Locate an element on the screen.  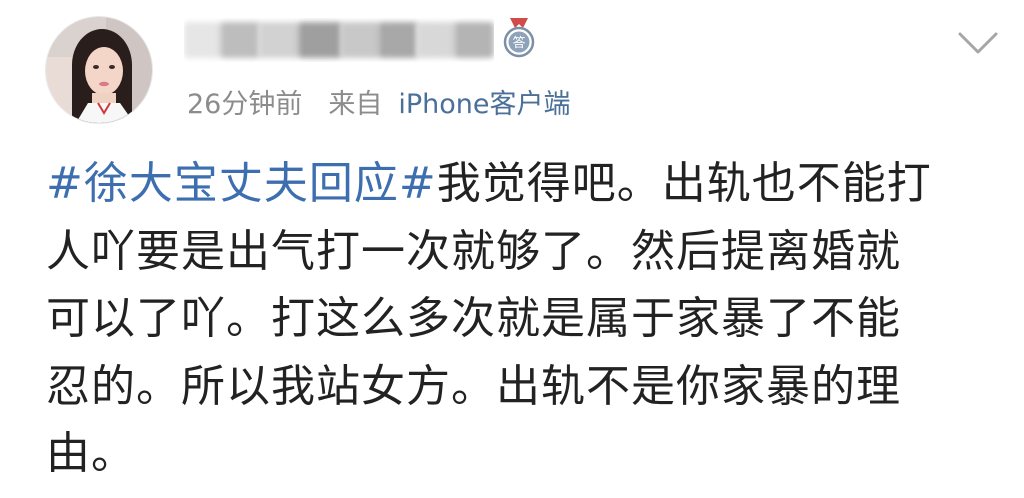
content-line-2: 人吖要是出气打一次就够了。然后提离婚就 is located at coordinates (473, 251).